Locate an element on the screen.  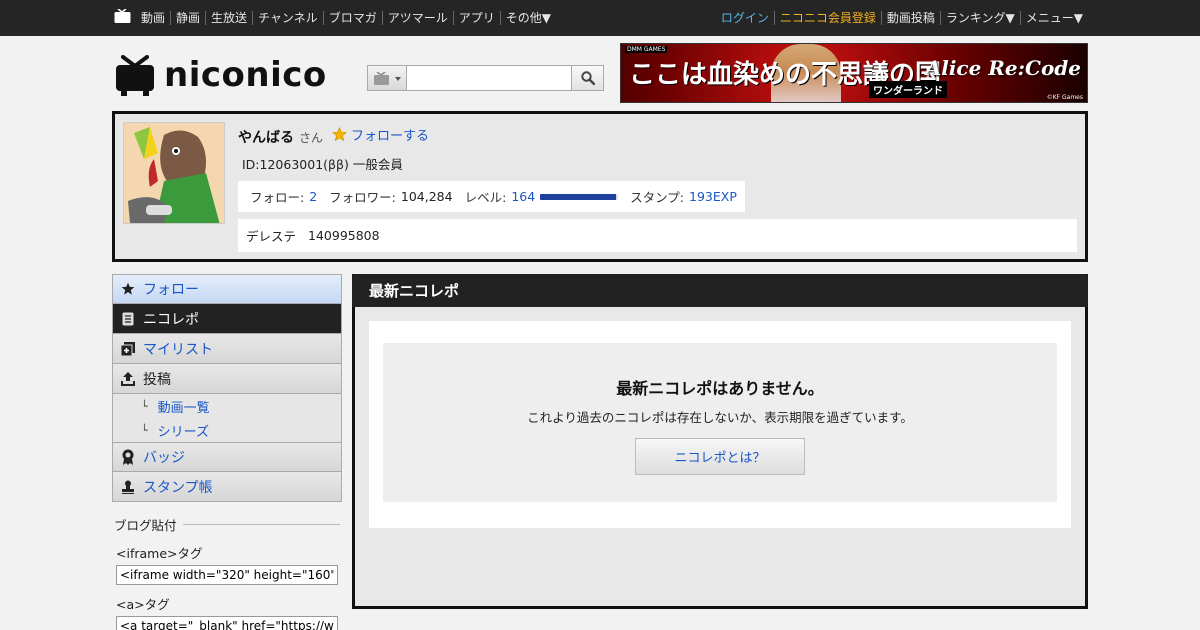
user-name-line: やんばる さん フォローする is located at coordinates (333, 136).